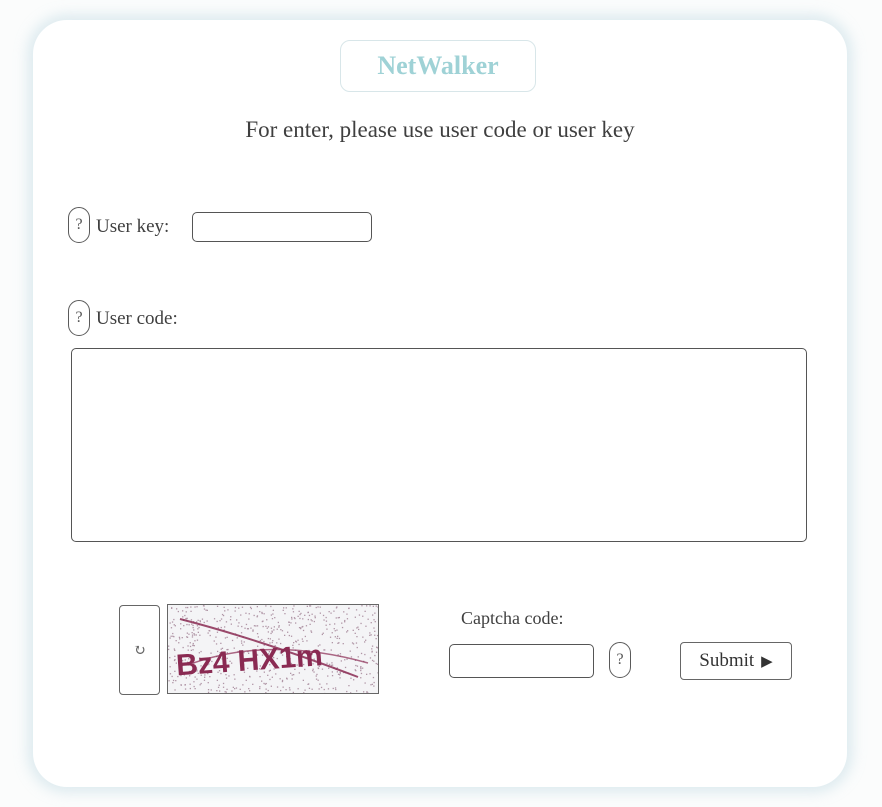  I want to click on captcha-help-button: ?, so click(620, 660).